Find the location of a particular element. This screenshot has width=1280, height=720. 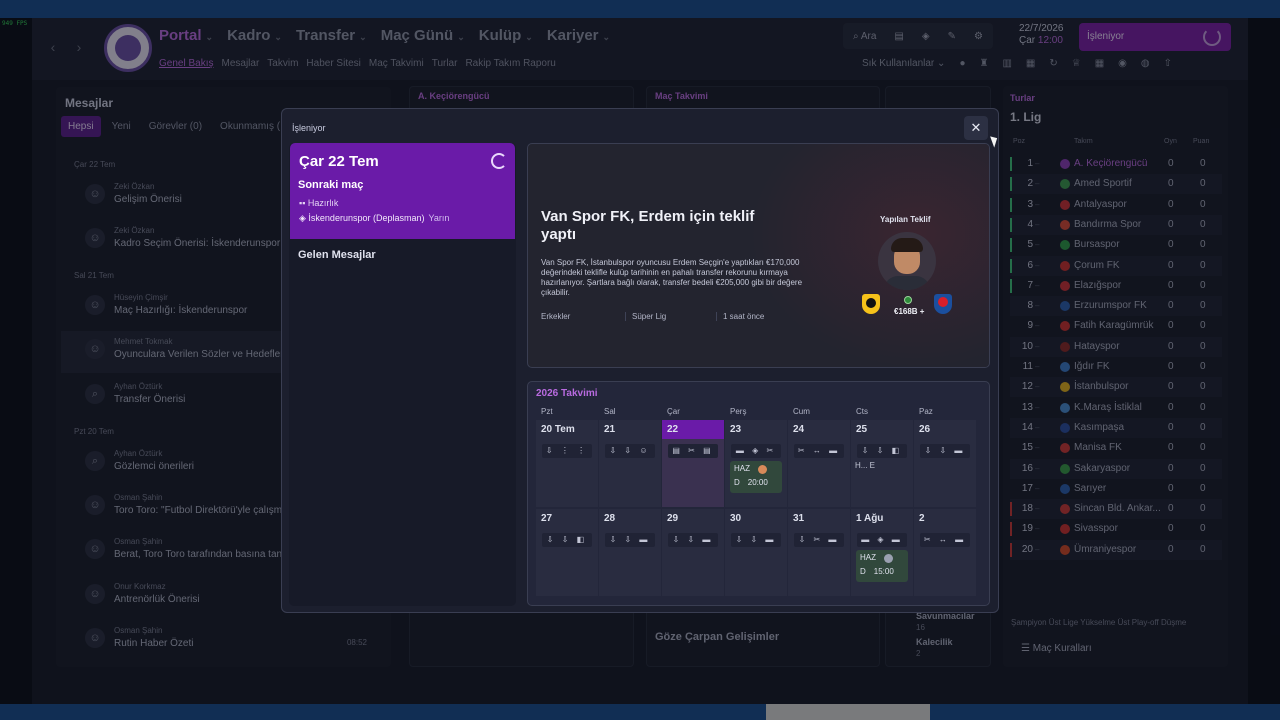

calendar-day-cell: 1 Ağu ▬ ◈ ▬ HAZ D 15:00 is located at coordinates (882, 552).